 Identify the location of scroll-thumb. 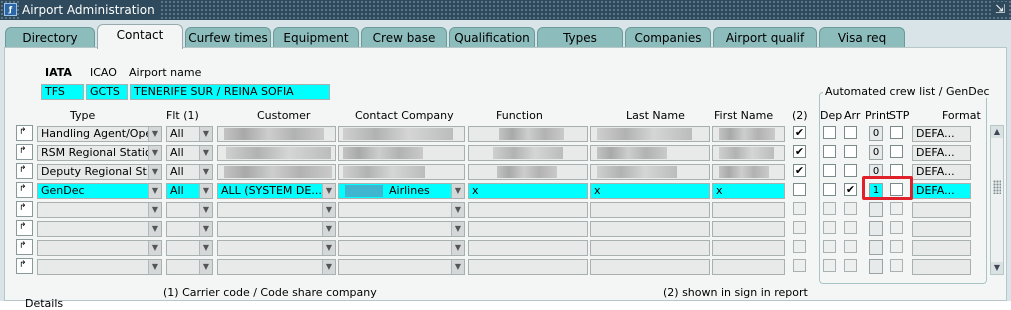
(997, 187).